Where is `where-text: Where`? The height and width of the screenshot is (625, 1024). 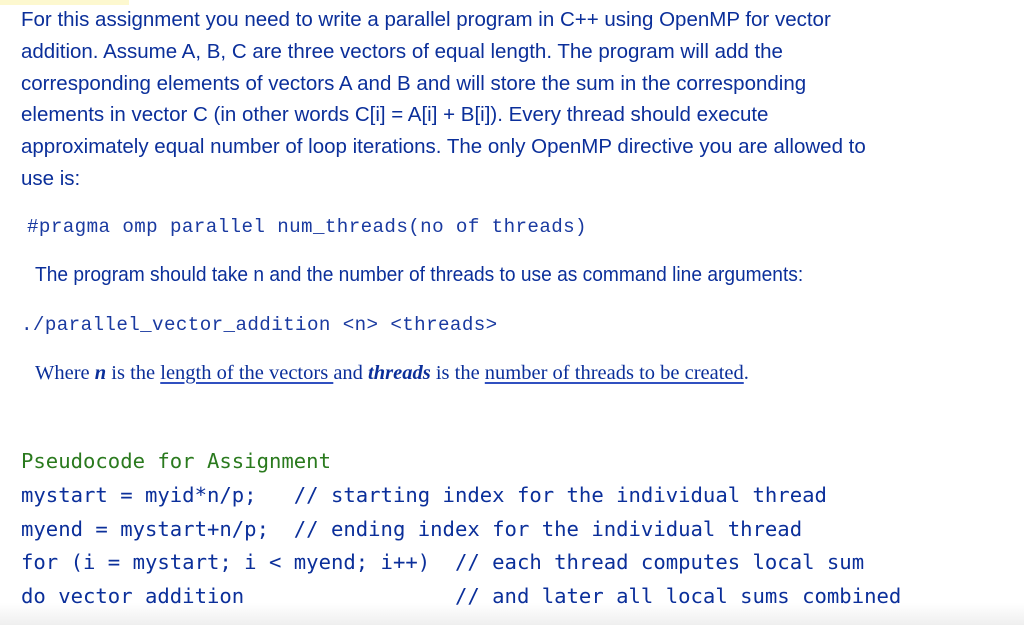
where-text: Where is located at coordinates (65, 373).